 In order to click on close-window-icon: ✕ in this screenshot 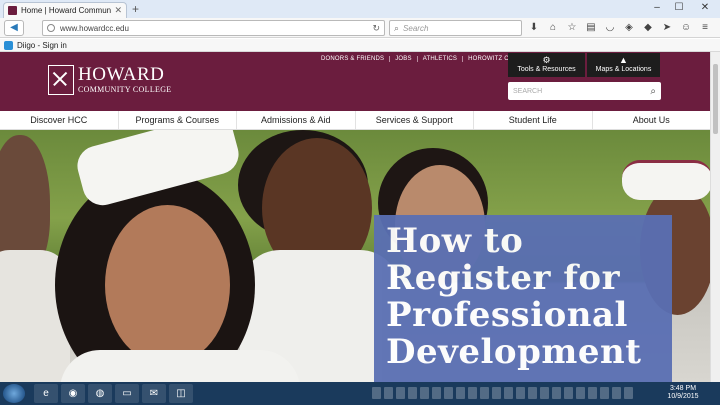, I will do `click(705, 8)`.